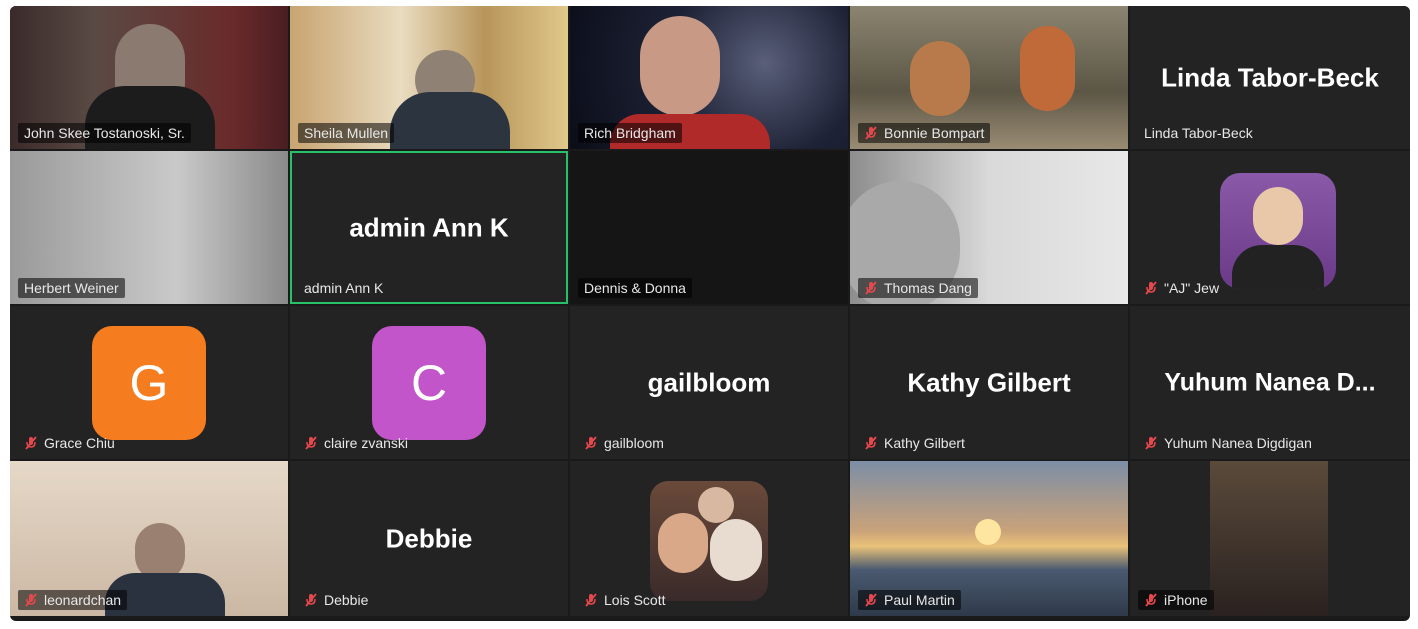  What do you see at coordinates (989, 227) in the screenshot?
I see `participant-tile: Thomas Dang` at bounding box center [989, 227].